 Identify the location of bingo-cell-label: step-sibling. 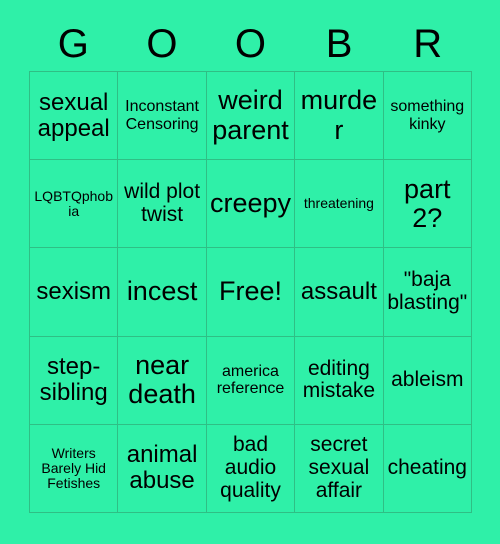
(73, 380).